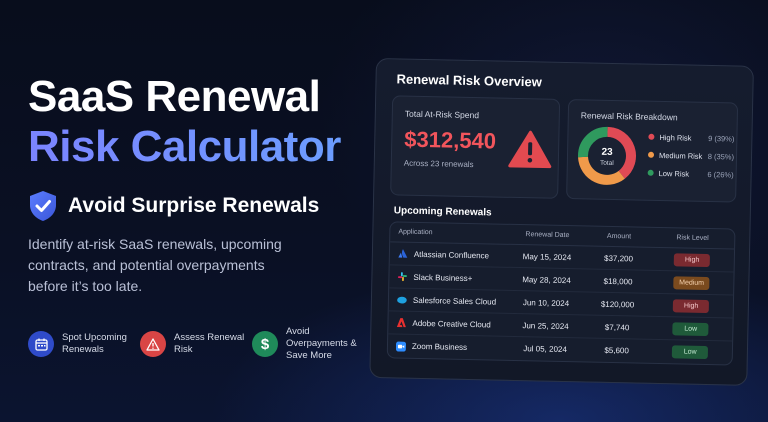  Describe the element at coordinates (43, 206) in the screenshot. I see `shield-check-icon` at that location.